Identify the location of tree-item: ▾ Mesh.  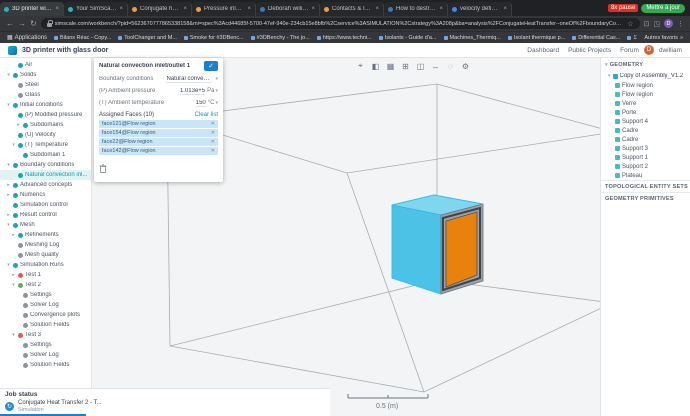
(45, 225).